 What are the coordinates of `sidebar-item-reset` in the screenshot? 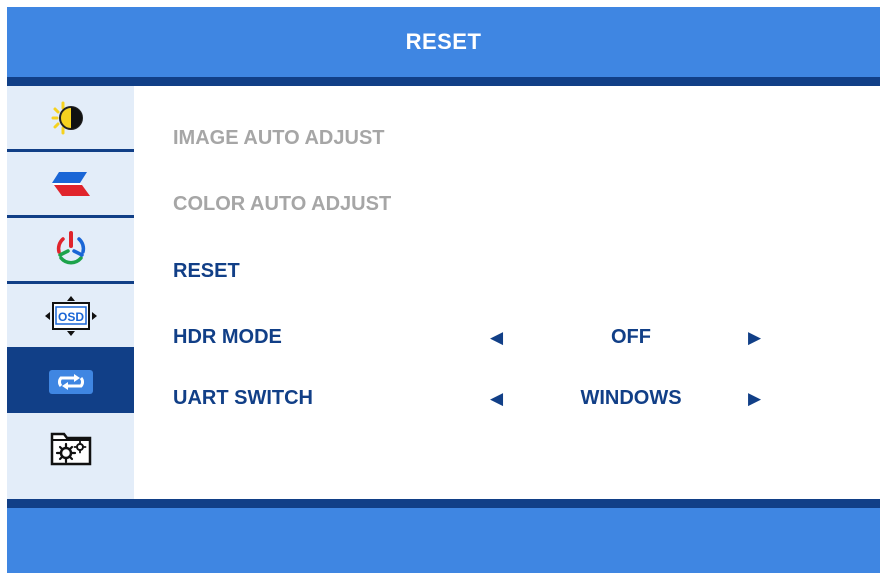 It's located at (70, 381).